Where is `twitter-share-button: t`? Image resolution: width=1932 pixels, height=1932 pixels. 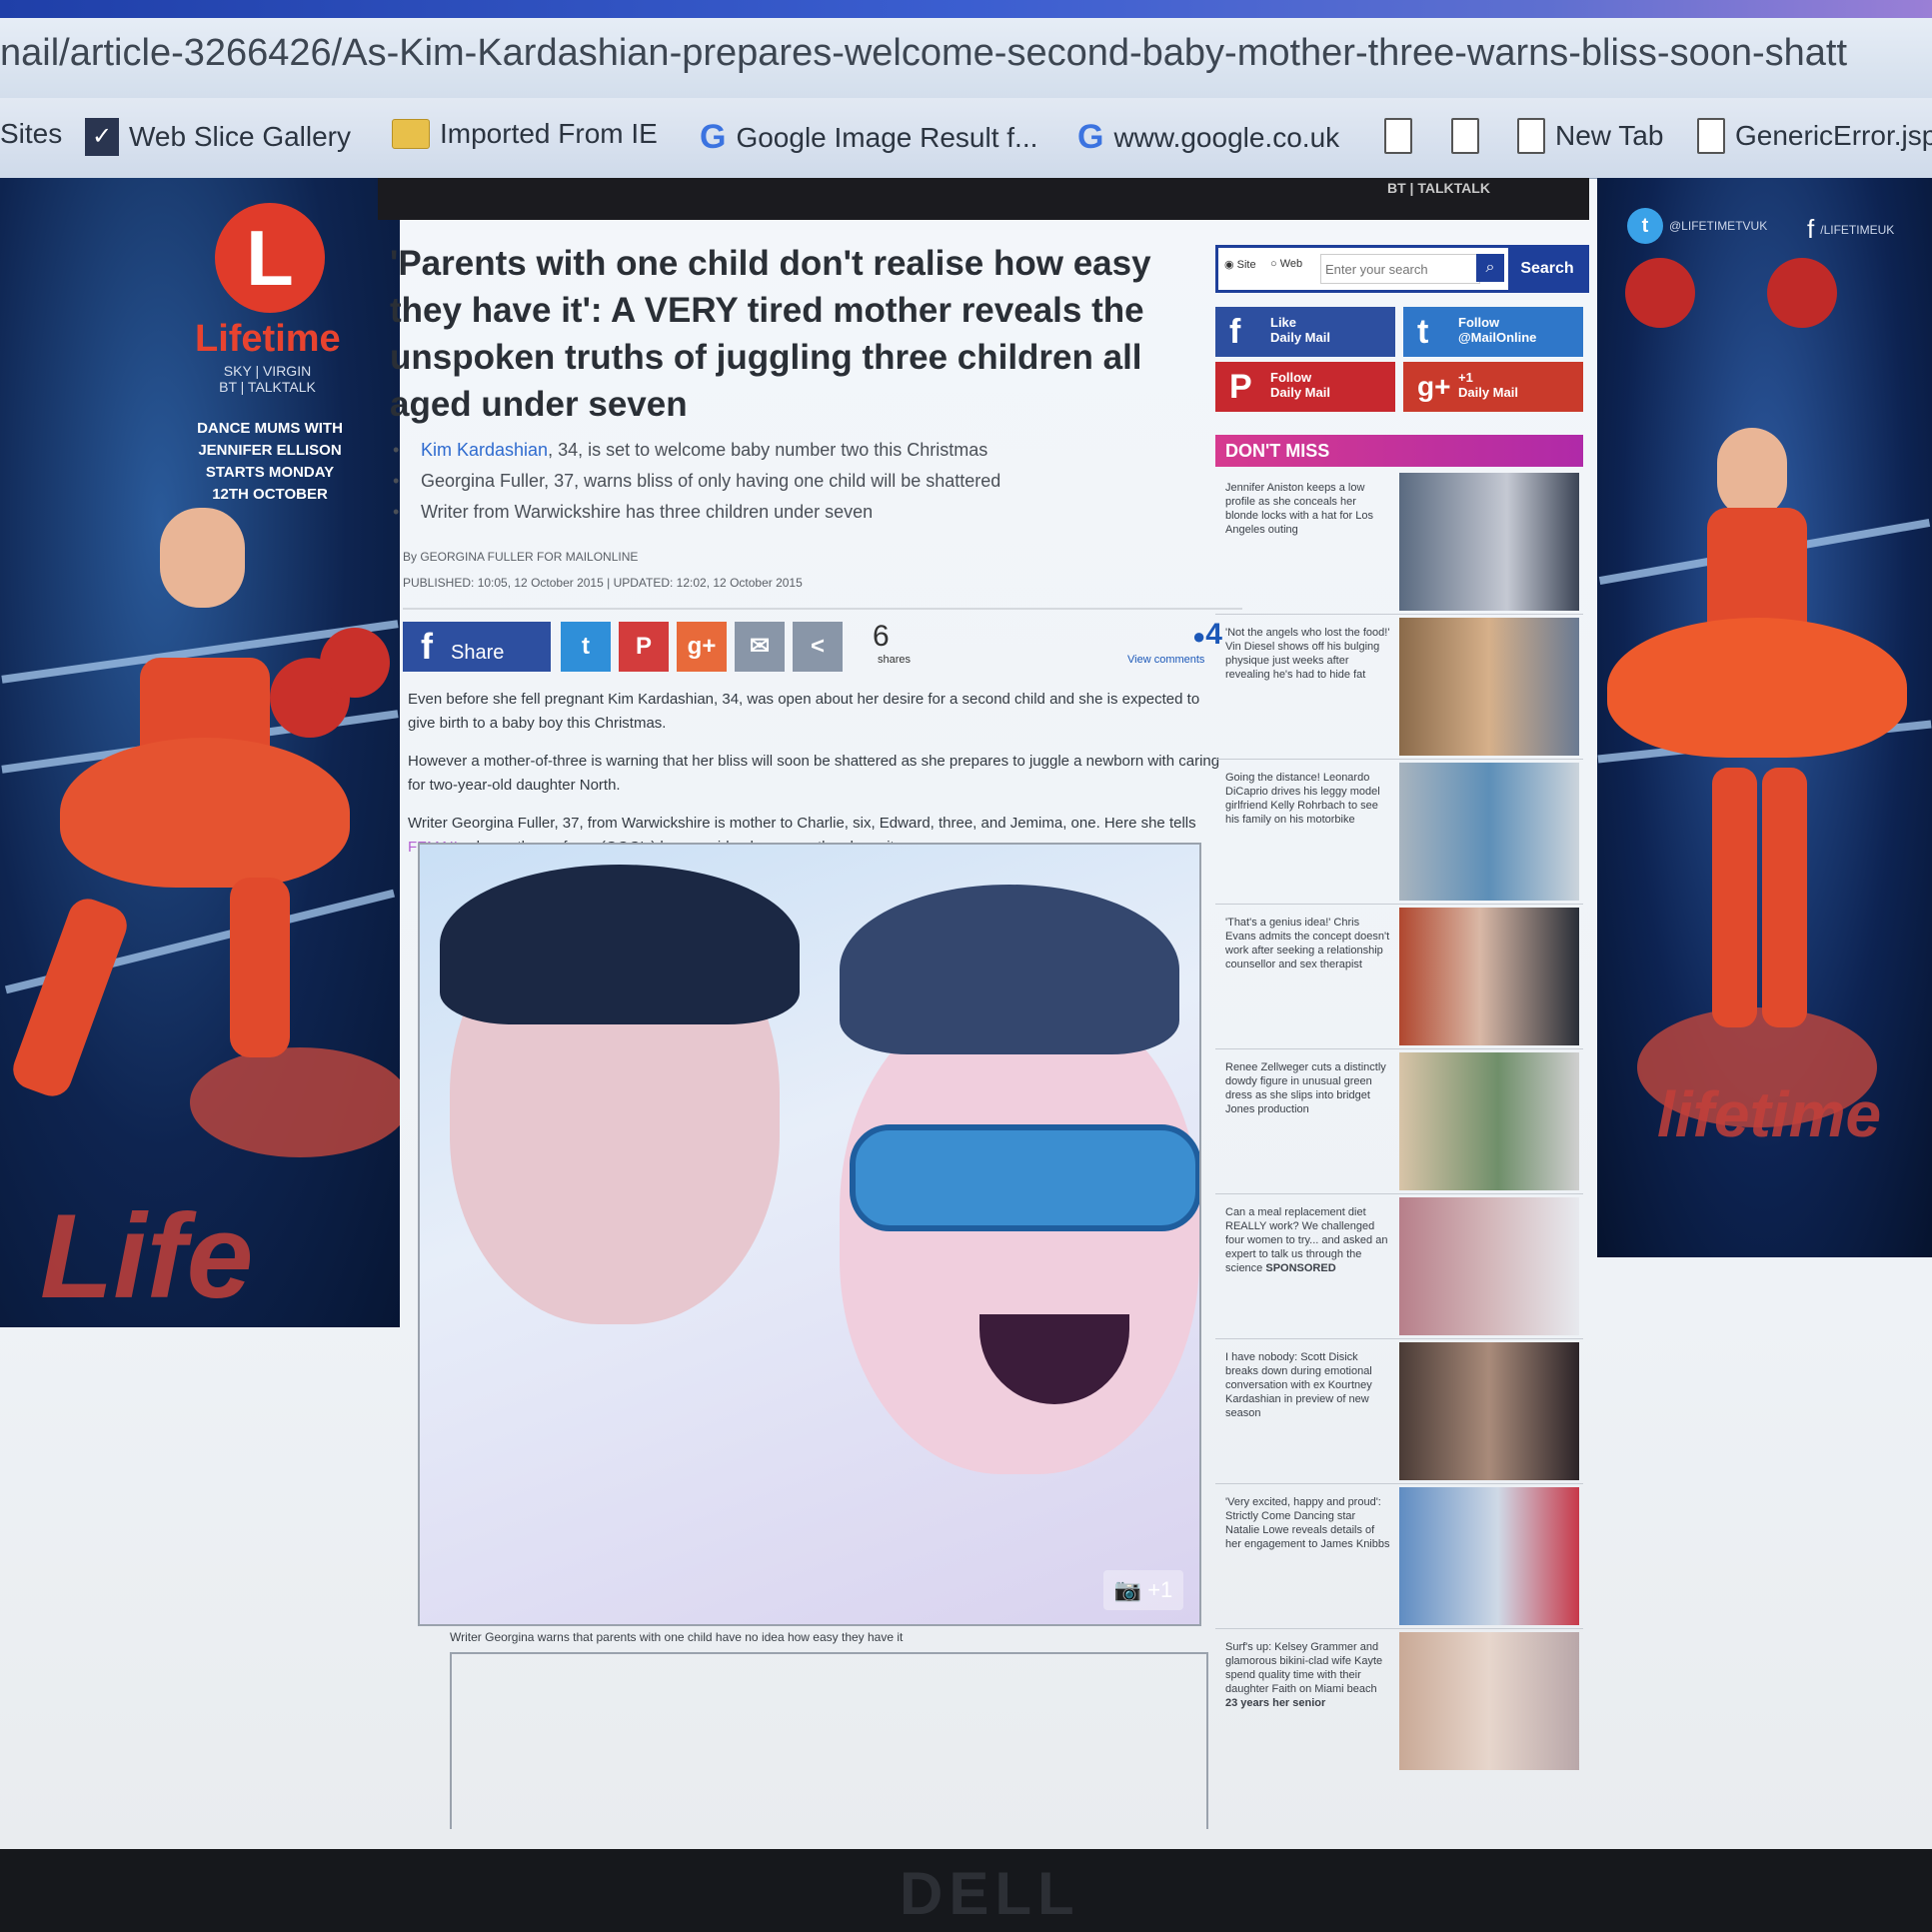
twitter-share-button: t is located at coordinates (586, 647).